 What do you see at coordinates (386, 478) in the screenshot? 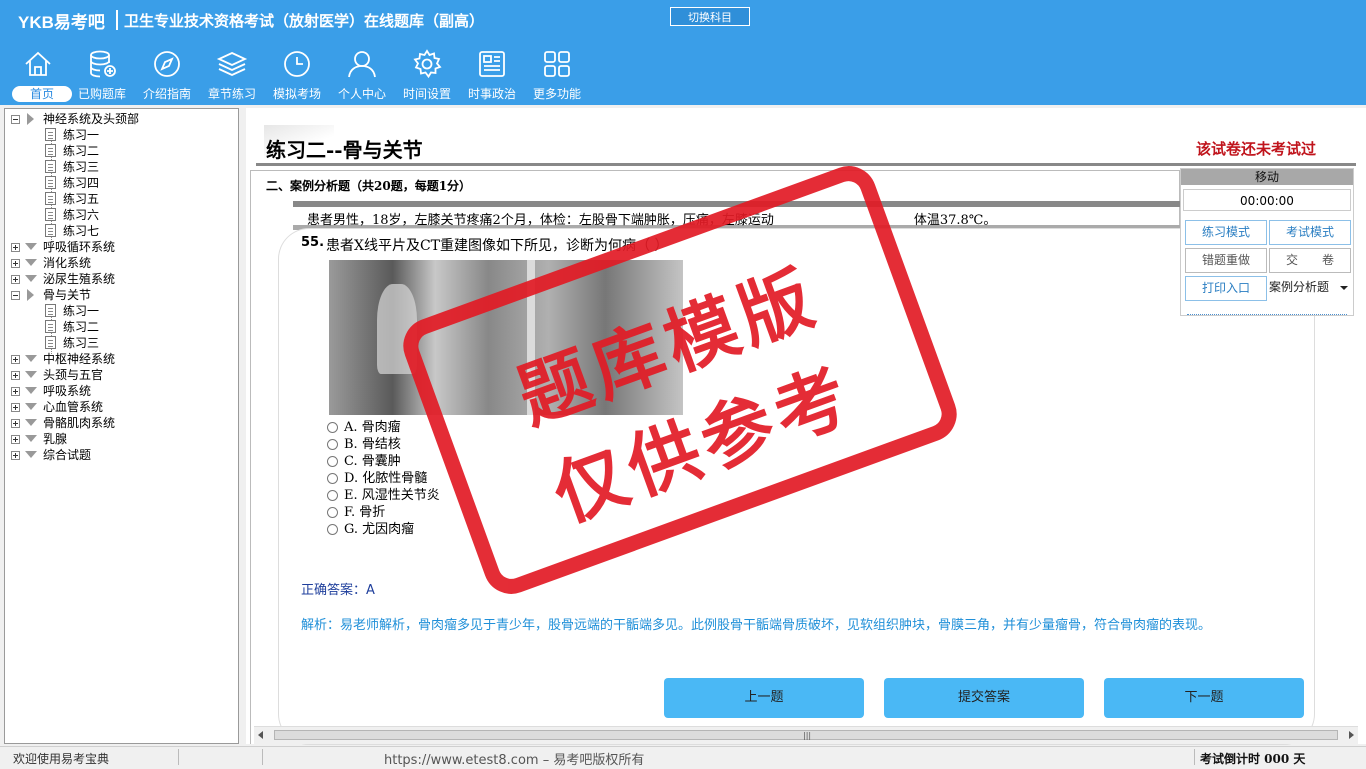
I see `option-label: D. 化脓性骨髓` at bounding box center [386, 478].